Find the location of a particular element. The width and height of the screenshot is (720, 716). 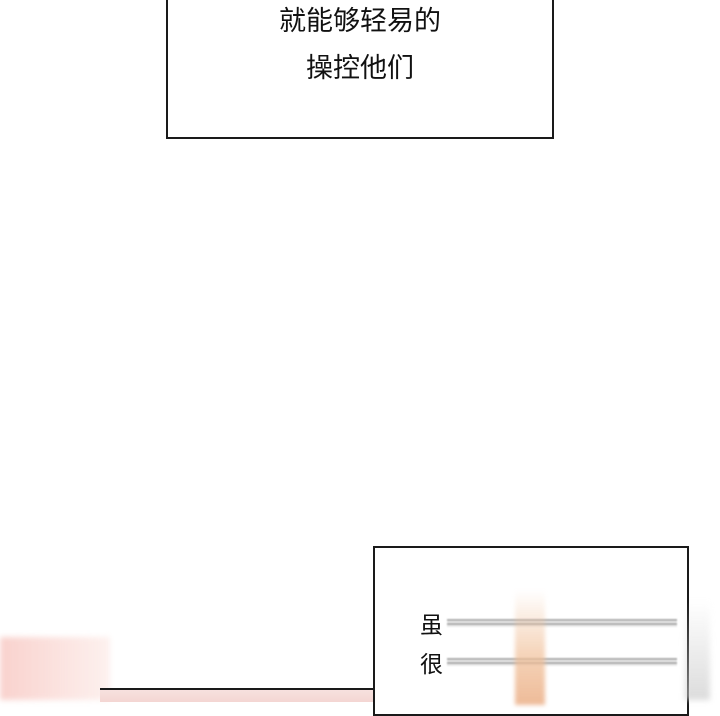

comic-art-fragment-left is located at coordinates (55, 668).